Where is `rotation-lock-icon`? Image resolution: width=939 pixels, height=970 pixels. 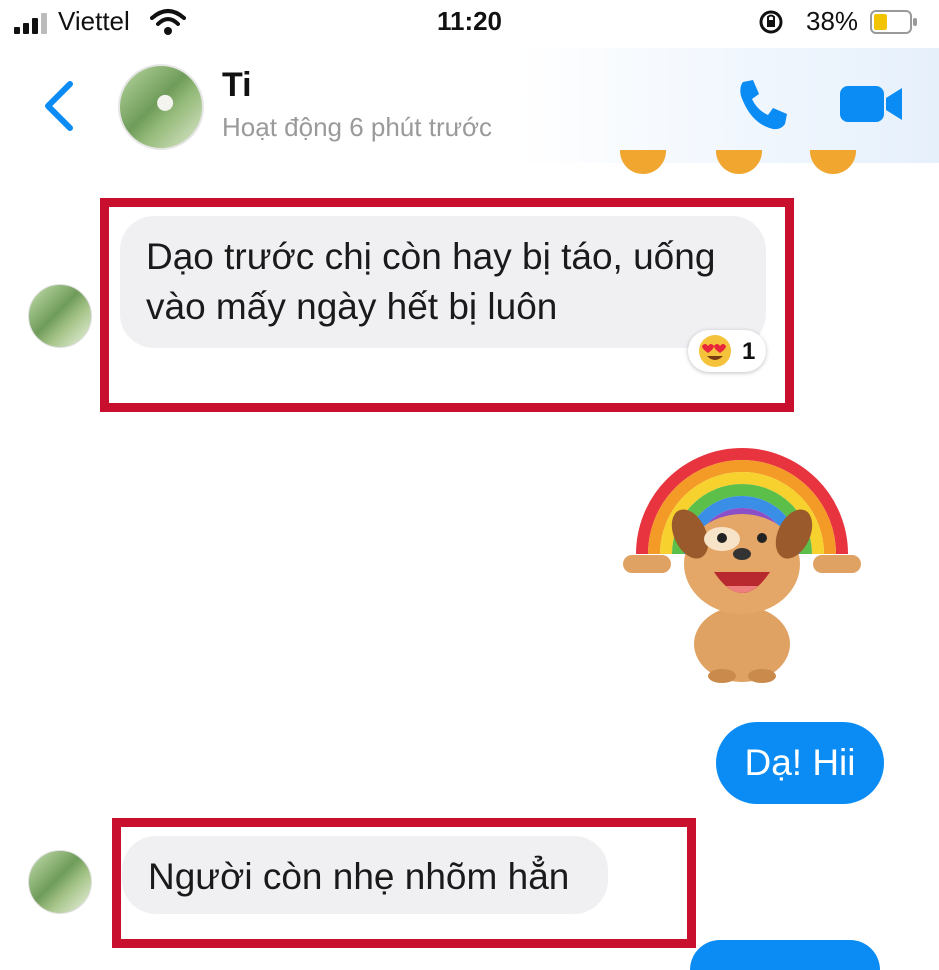
rotation-lock-icon is located at coordinates (771, 22).